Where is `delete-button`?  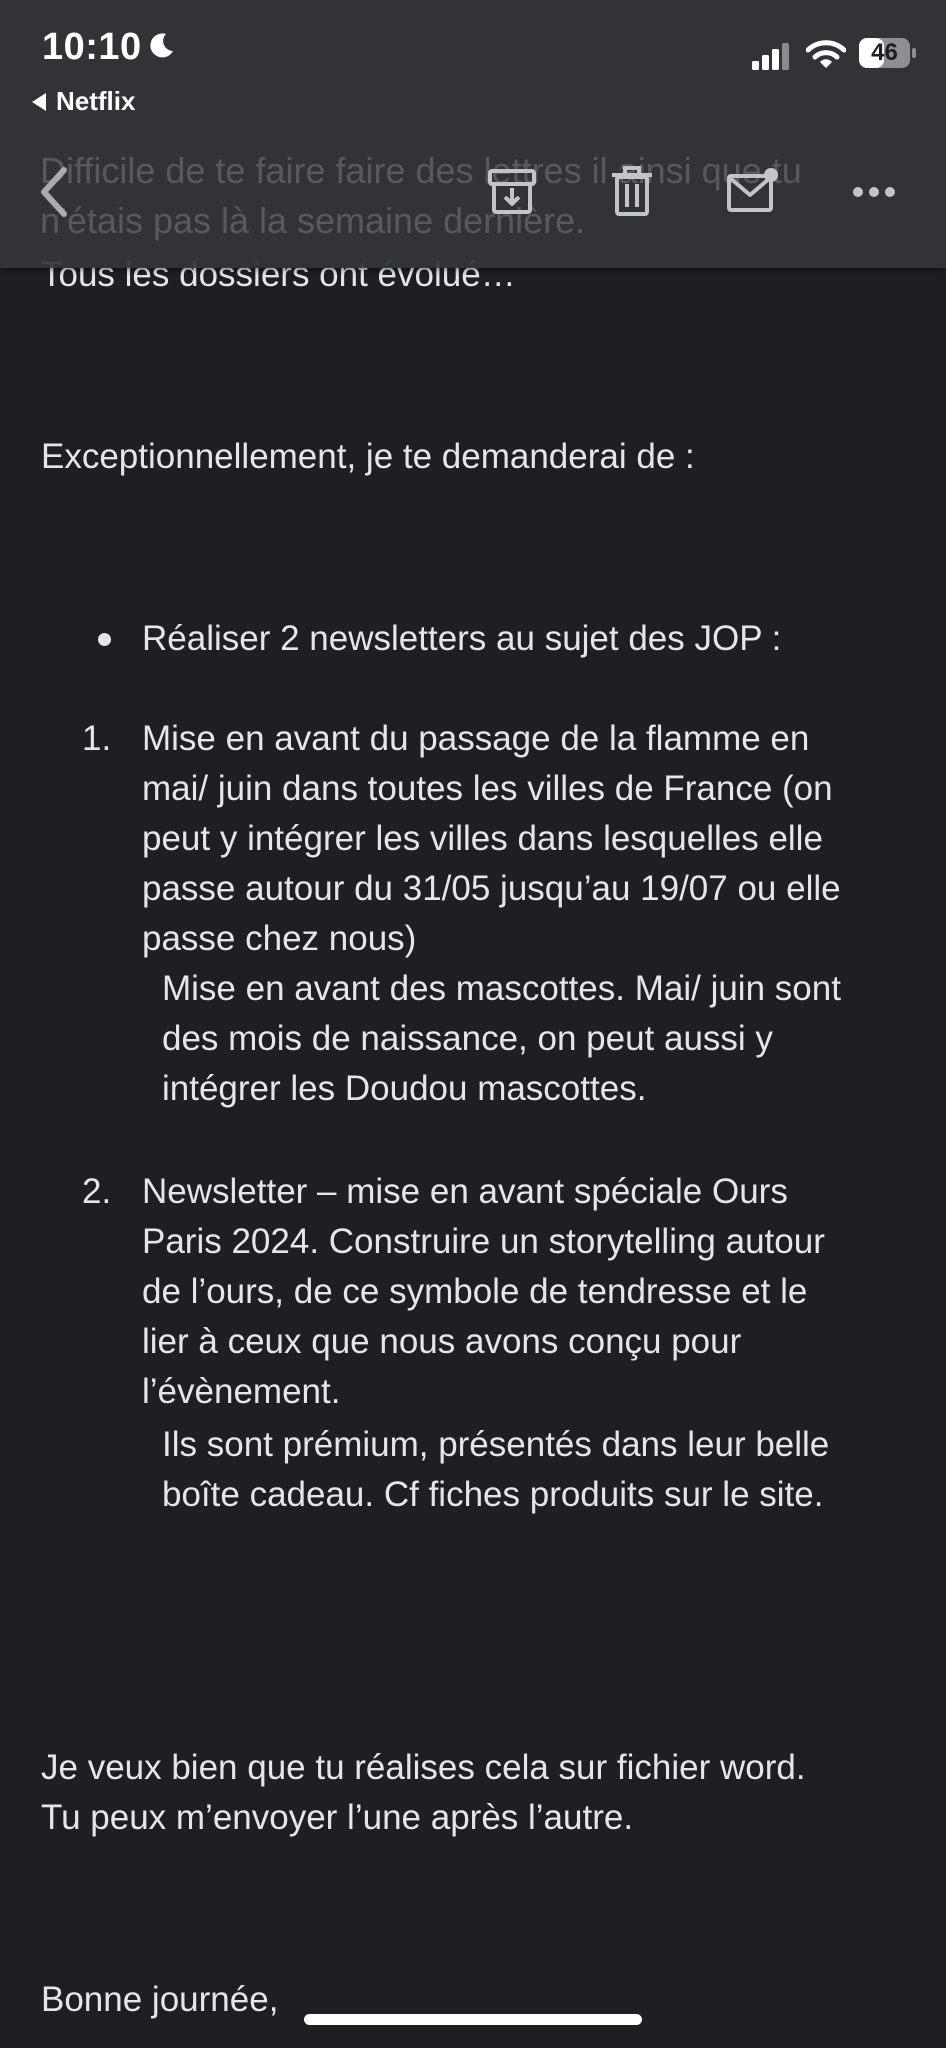
delete-button is located at coordinates (632, 192).